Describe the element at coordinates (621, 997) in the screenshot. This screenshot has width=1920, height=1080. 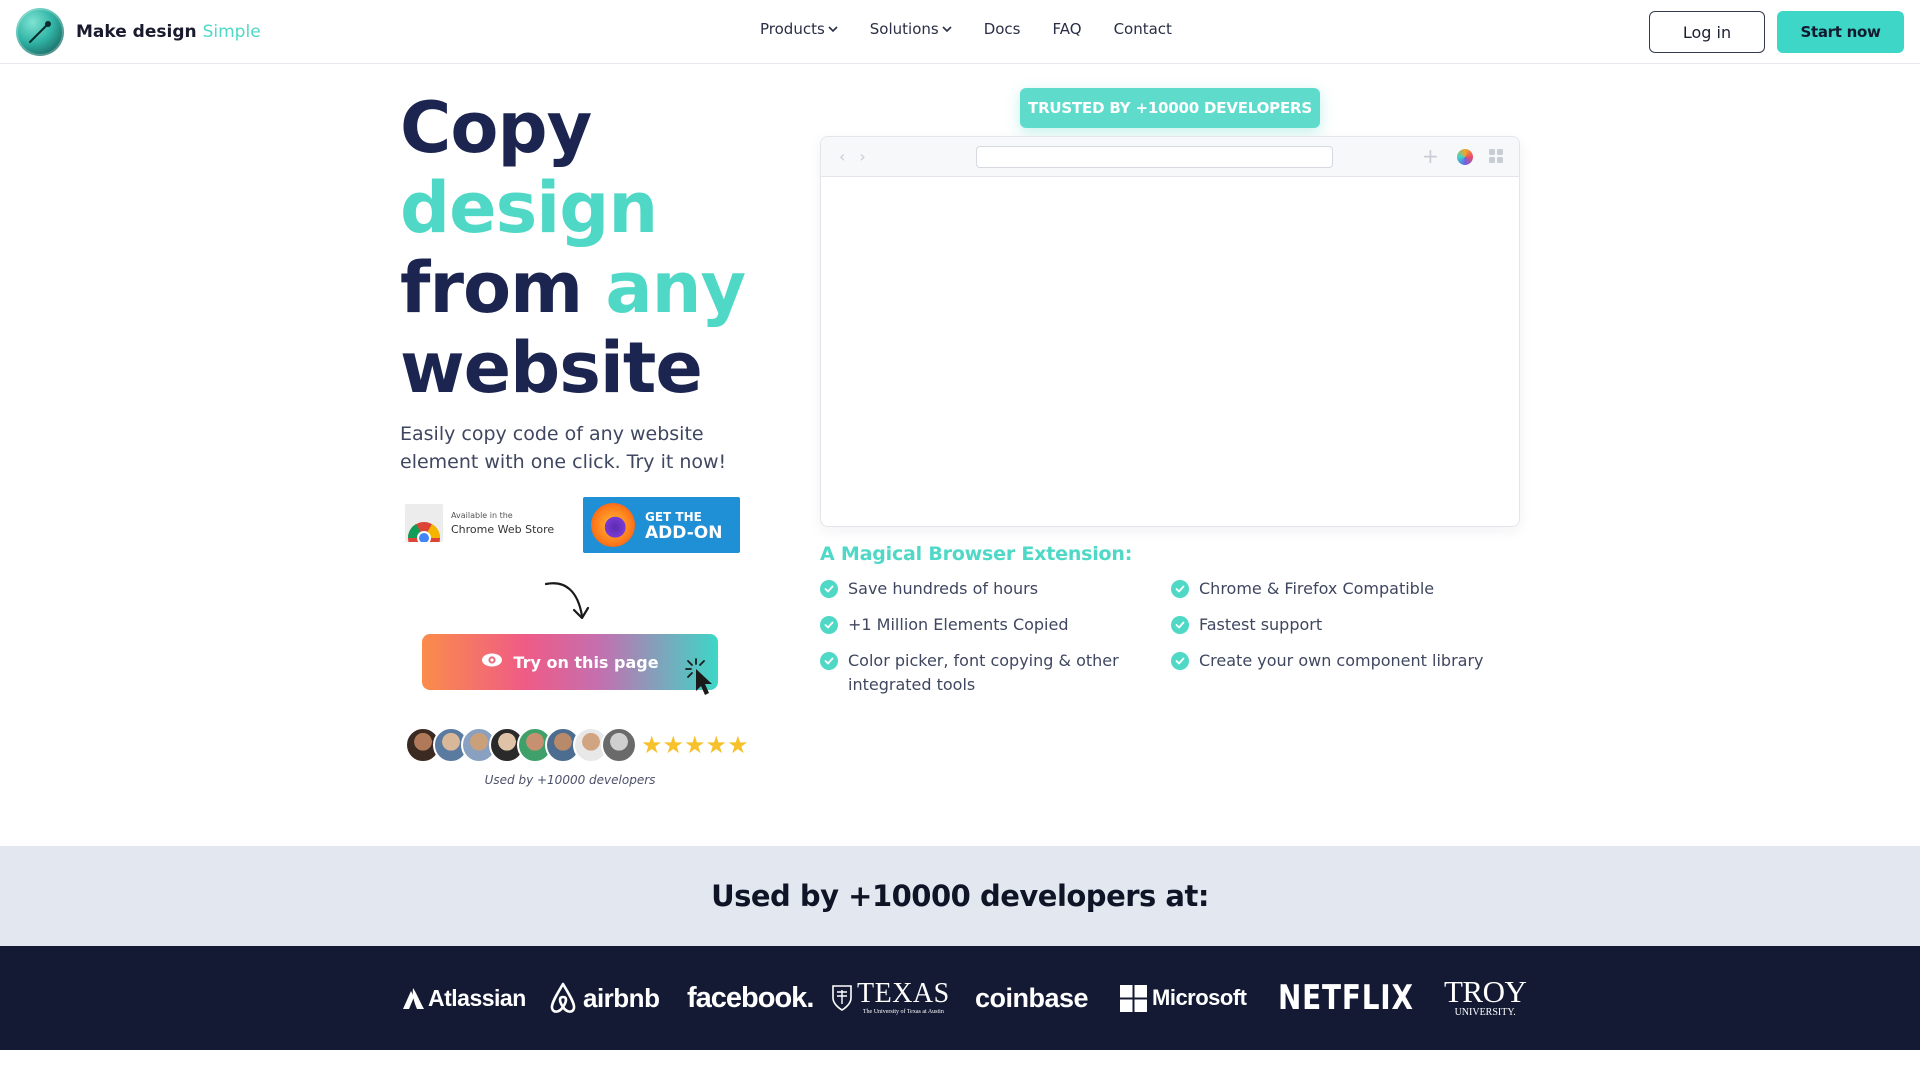
I see `airbnb-wordmark: airbnb` at that location.